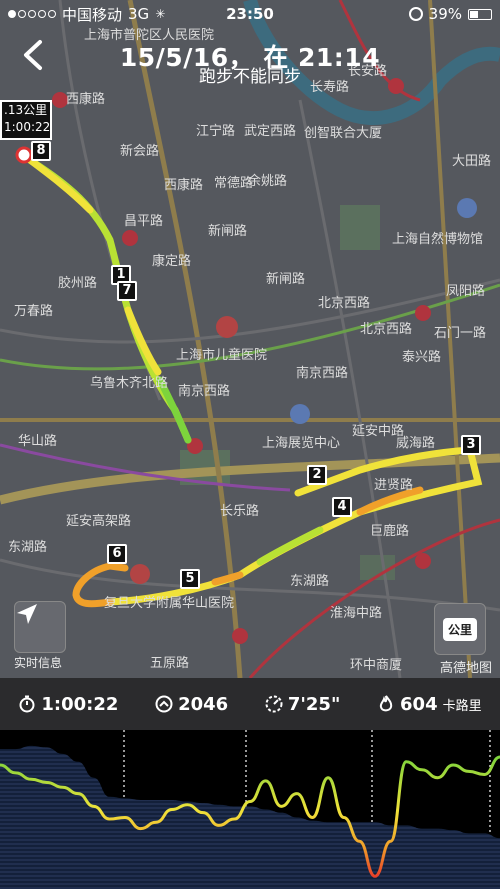  Describe the element at coordinates (390, 531) in the screenshot. I see `map-label: 巨鹿路` at that location.